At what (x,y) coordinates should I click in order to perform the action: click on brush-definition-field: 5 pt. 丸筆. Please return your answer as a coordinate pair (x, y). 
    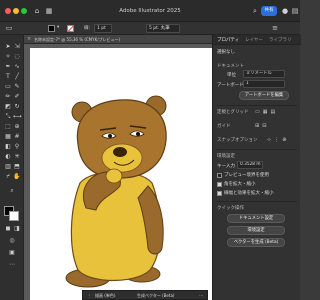
    Looking at the image, I should click on (163, 28).